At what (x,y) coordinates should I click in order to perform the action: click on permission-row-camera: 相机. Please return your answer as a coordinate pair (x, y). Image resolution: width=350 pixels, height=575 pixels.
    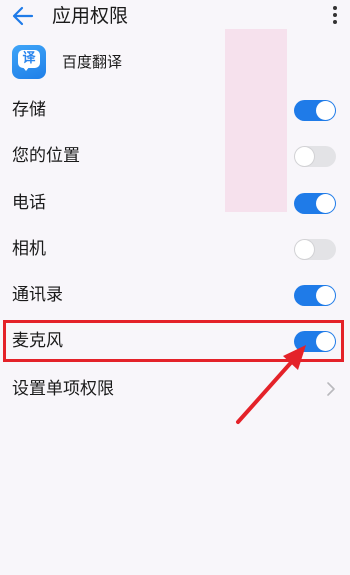
    Looking at the image, I should click on (175, 249).